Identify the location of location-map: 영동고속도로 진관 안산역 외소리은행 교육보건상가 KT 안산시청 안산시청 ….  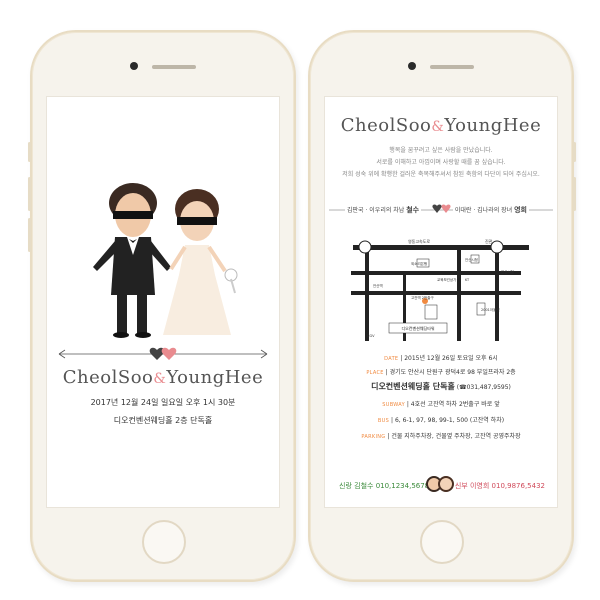
(441, 289).